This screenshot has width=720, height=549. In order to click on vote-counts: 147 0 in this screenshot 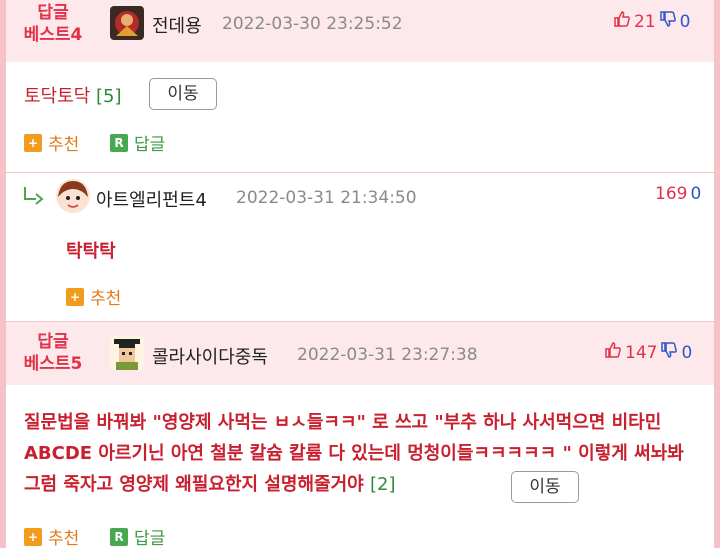, I will do `click(648, 352)`.